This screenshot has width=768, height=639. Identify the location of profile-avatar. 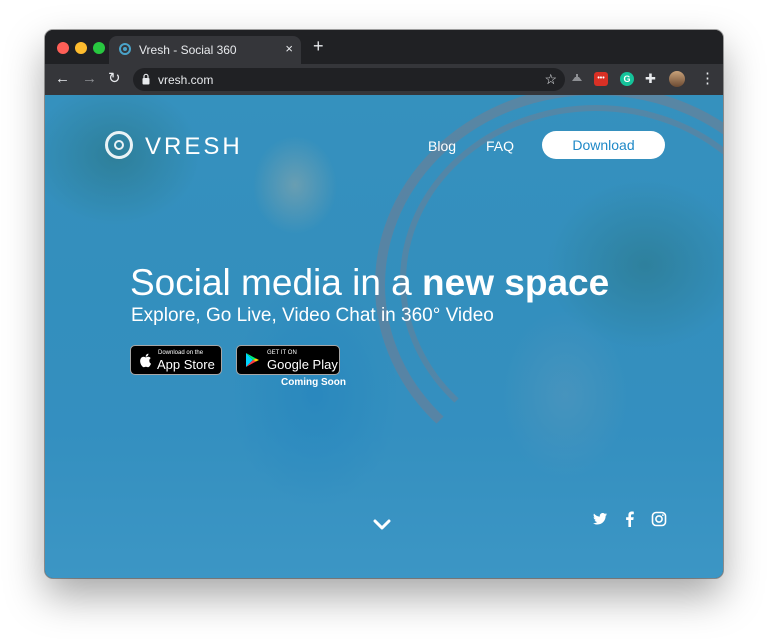
(677, 79).